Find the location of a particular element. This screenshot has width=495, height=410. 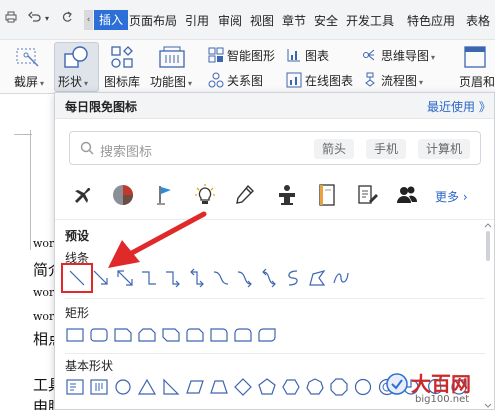

undo-dropdown-icon: ▾ is located at coordinates (47, 18).